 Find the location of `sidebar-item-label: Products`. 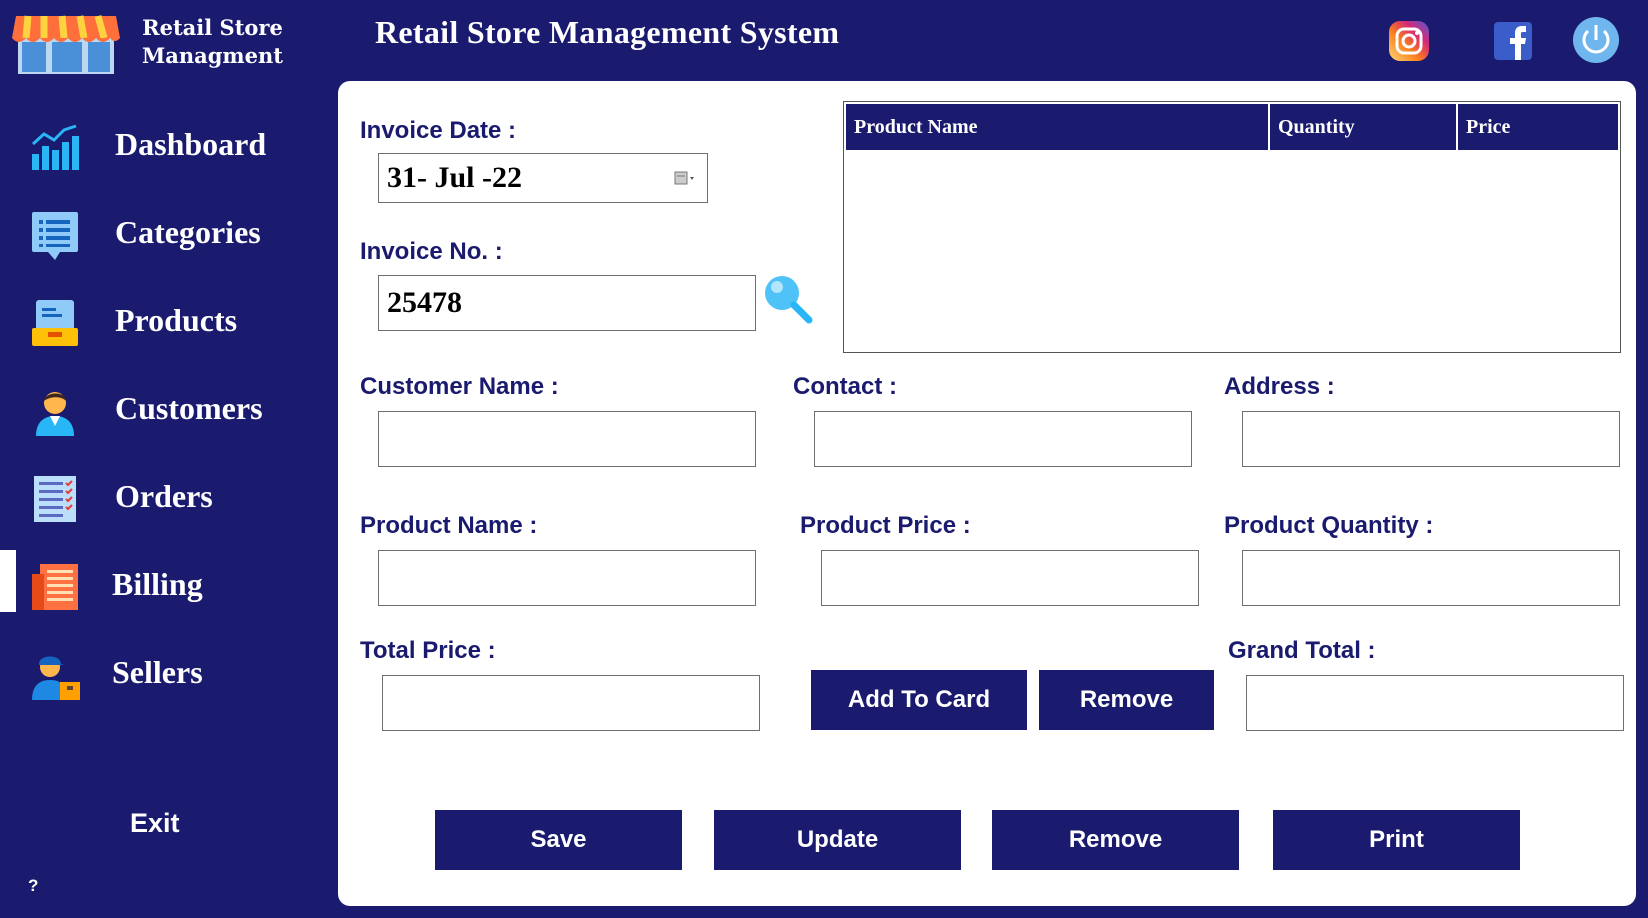

sidebar-item-label: Products is located at coordinates (176, 320).